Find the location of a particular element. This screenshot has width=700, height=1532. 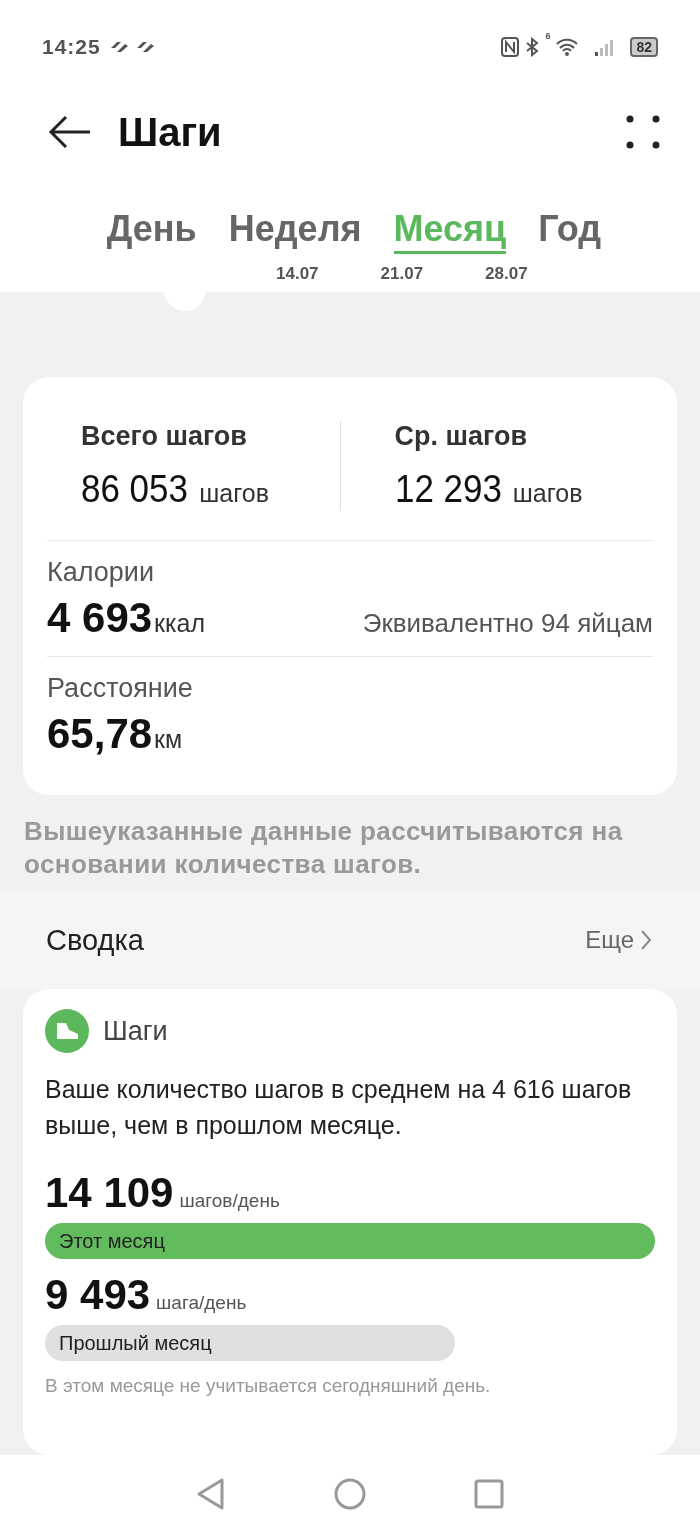

back-button is located at coordinates (70, 132).